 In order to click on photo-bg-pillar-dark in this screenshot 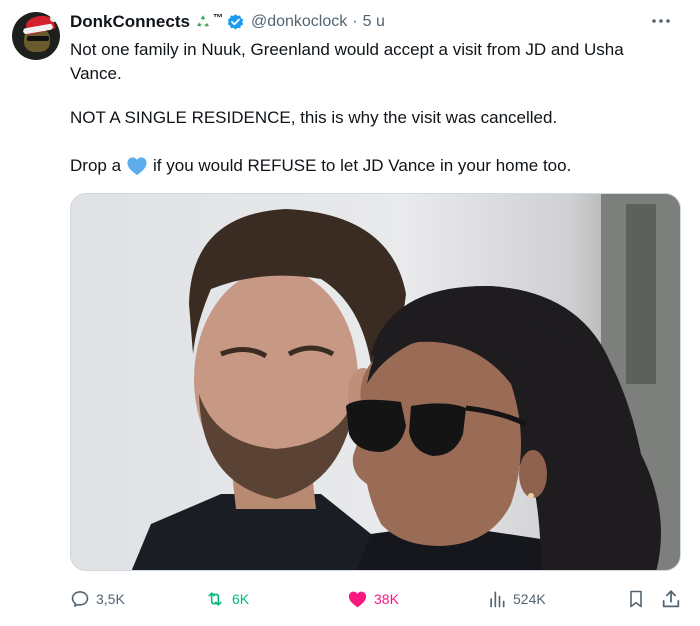, I will do `click(641, 294)`.